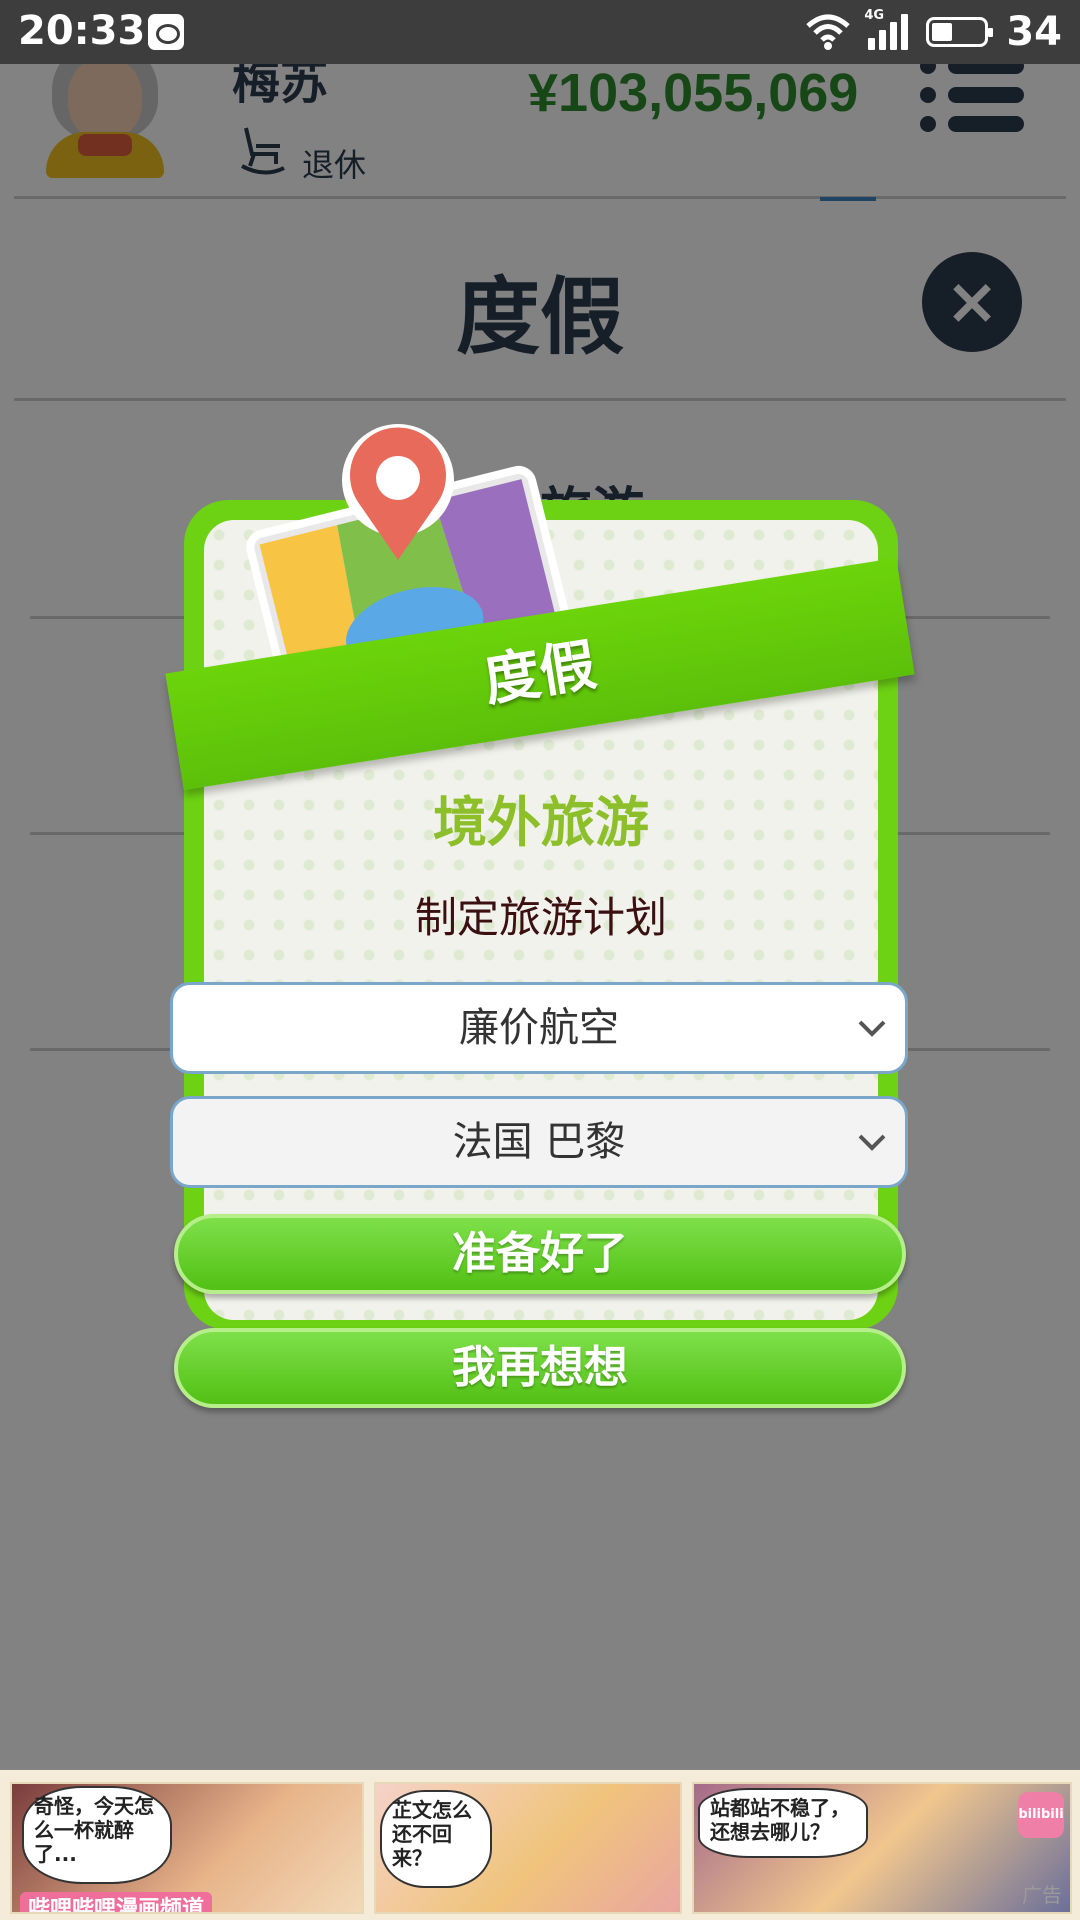  What do you see at coordinates (541, 822) in the screenshot?
I see `dialog-title: 境外旅游` at bounding box center [541, 822].